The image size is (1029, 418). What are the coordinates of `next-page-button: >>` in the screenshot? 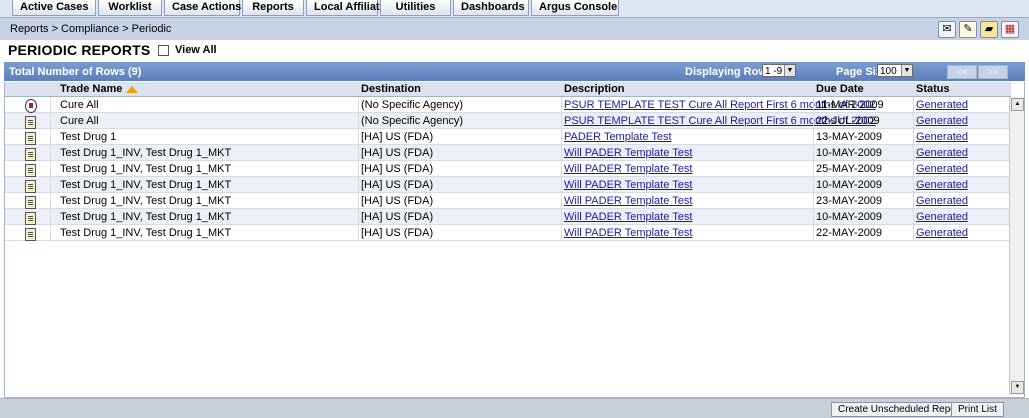 It's located at (993, 72).